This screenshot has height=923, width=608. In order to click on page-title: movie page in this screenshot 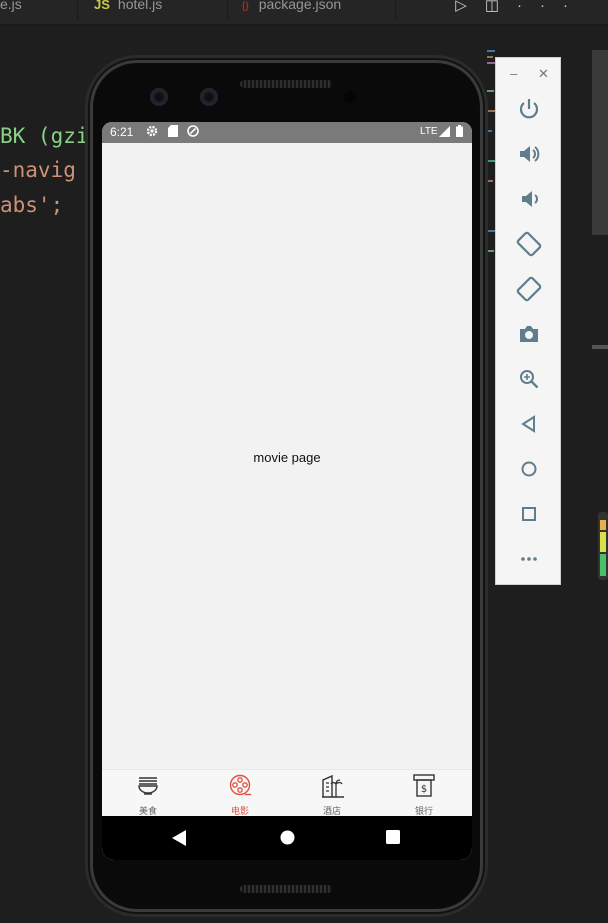, I will do `click(287, 457)`.